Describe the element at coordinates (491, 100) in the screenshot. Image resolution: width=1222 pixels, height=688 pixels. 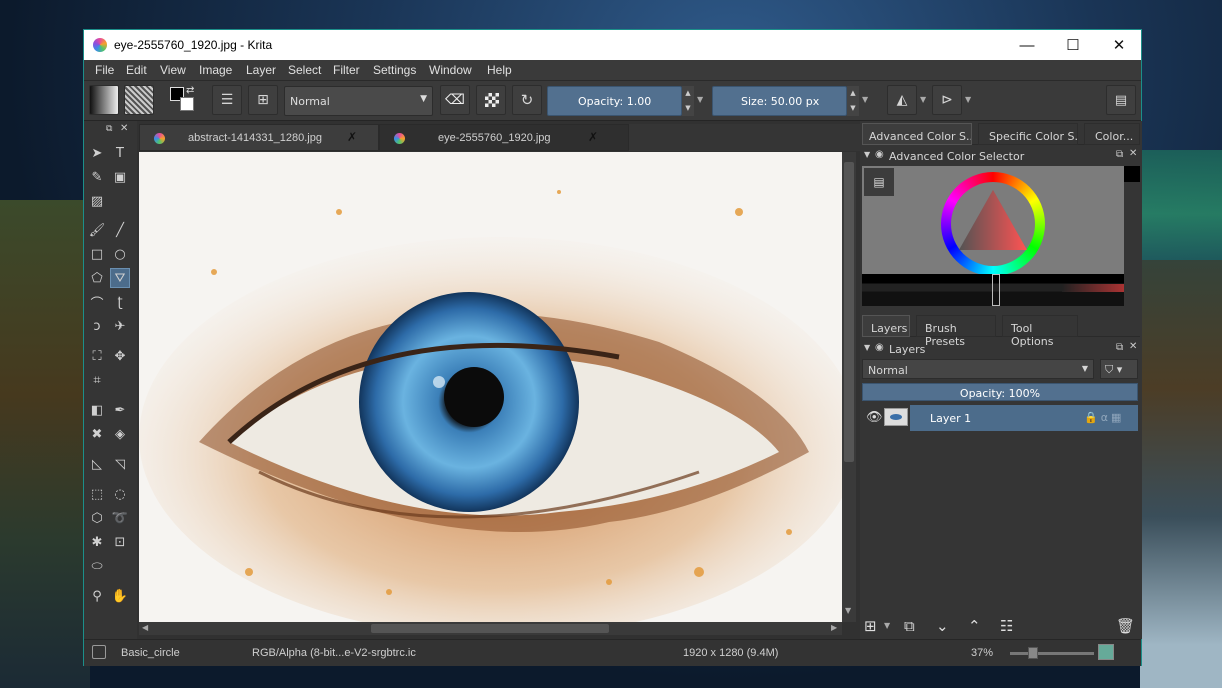
I see `preserve-alpha-button` at that location.